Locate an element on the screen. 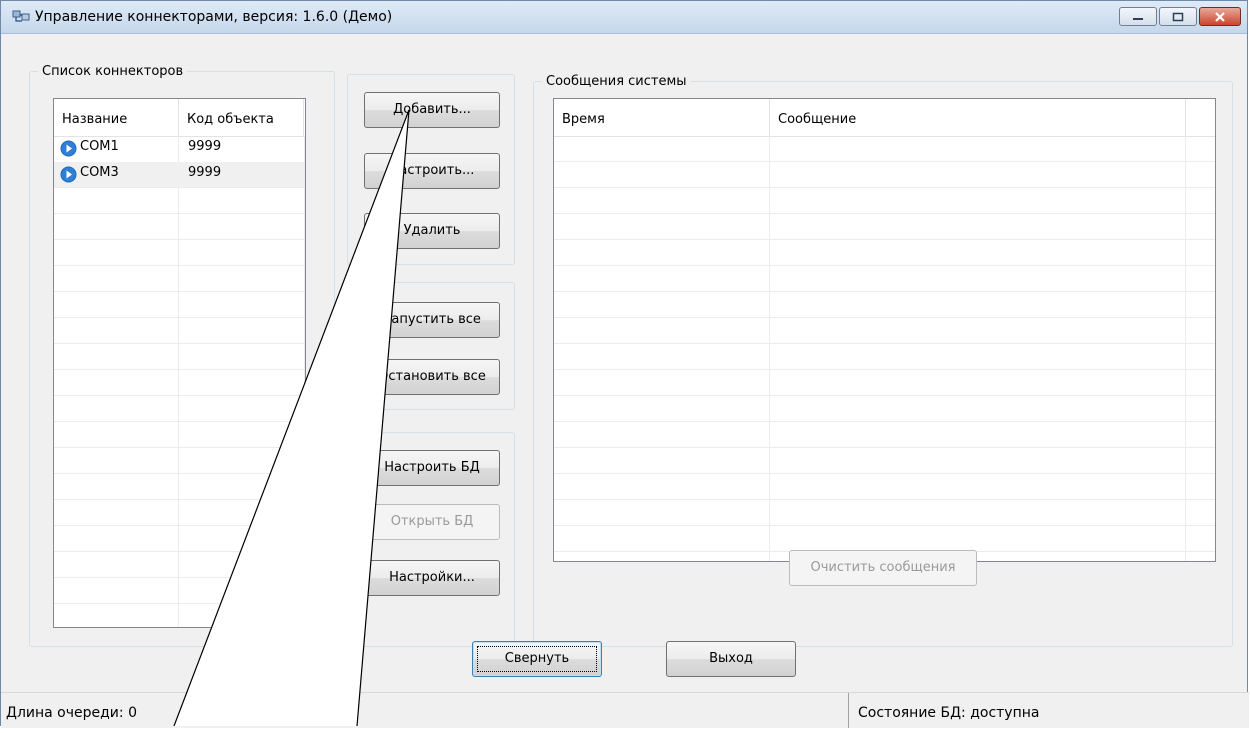  connectors-list-body: COM1 9999 COM3 9999 is located at coordinates (179, 381).